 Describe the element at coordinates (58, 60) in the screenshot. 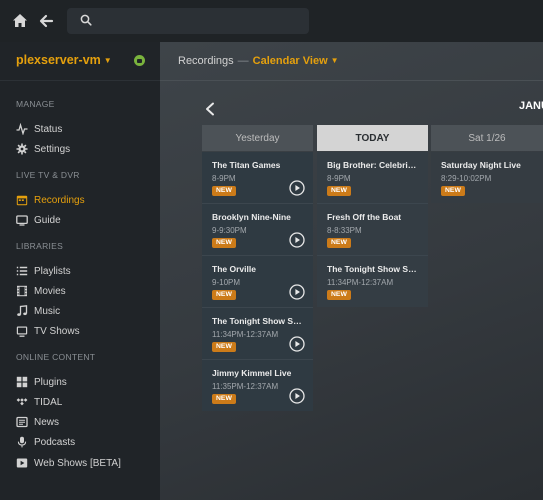

I see `server-name: plexserver-vm` at that location.